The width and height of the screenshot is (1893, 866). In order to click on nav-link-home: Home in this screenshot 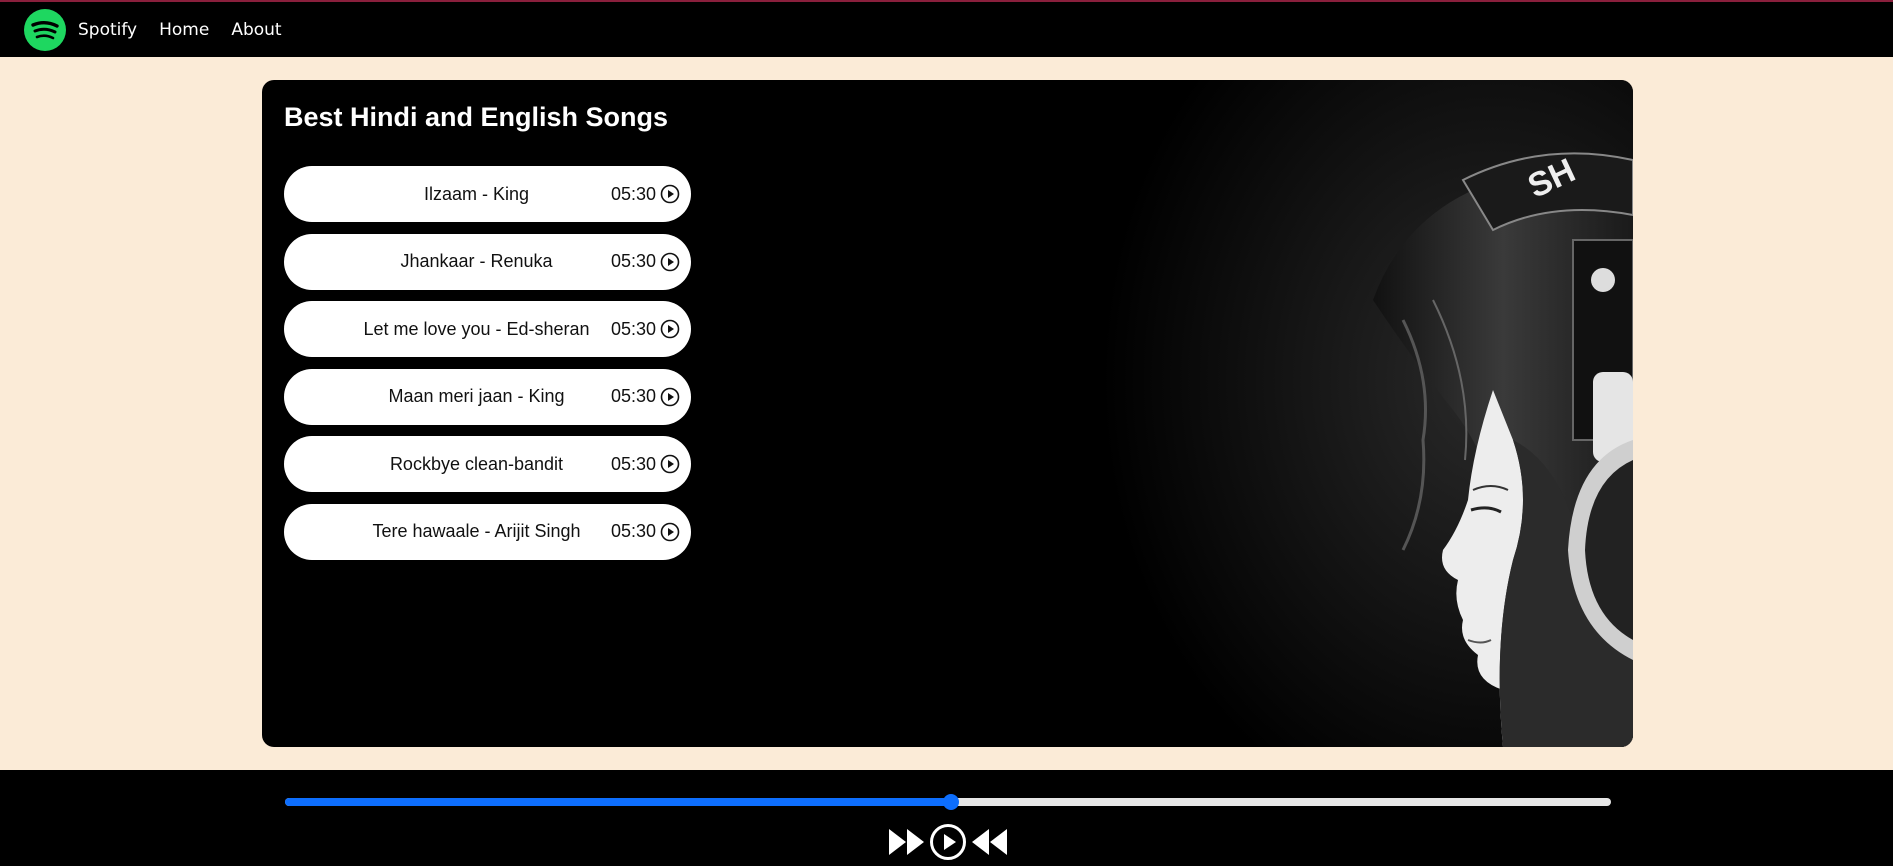, I will do `click(184, 30)`.